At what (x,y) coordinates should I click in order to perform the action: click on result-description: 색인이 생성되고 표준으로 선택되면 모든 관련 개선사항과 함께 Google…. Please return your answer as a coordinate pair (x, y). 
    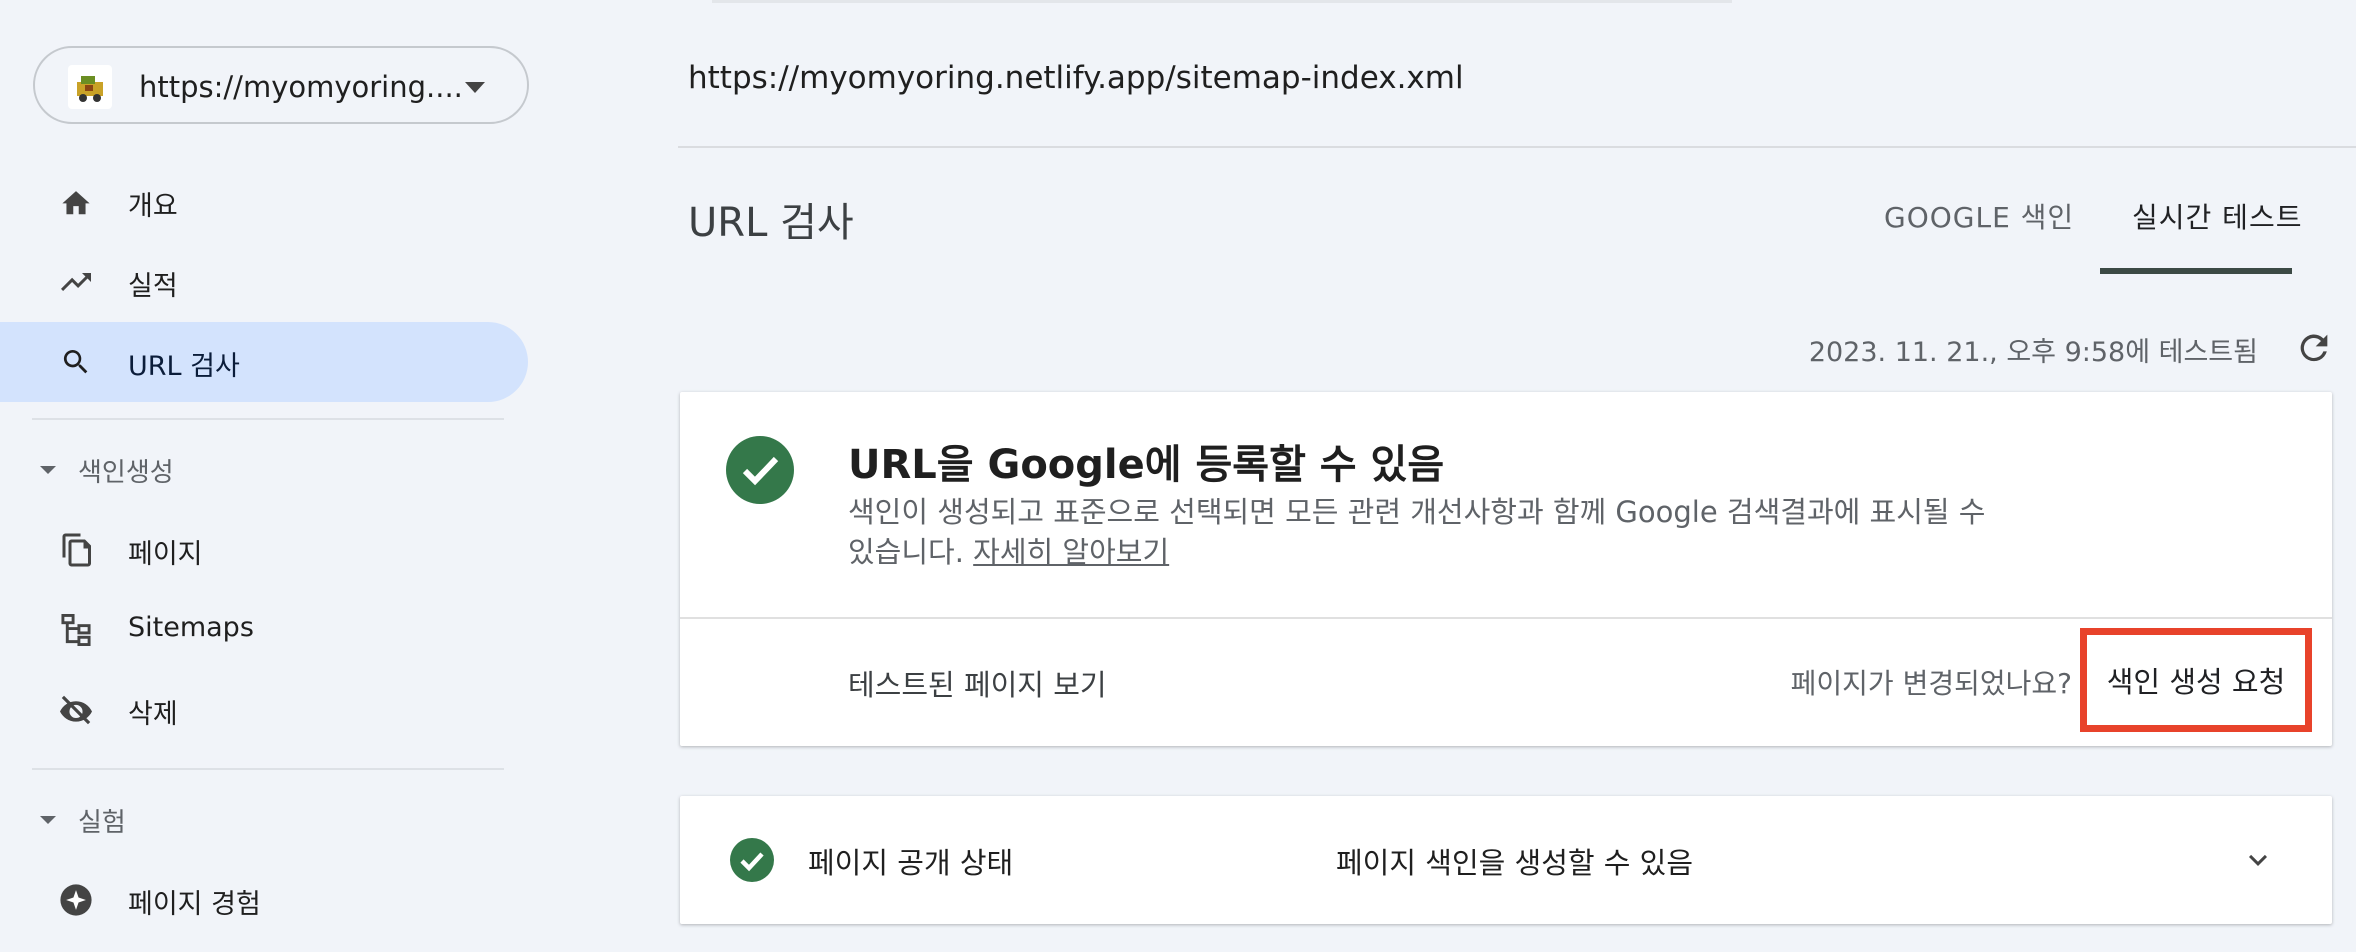
    Looking at the image, I should click on (1428, 532).